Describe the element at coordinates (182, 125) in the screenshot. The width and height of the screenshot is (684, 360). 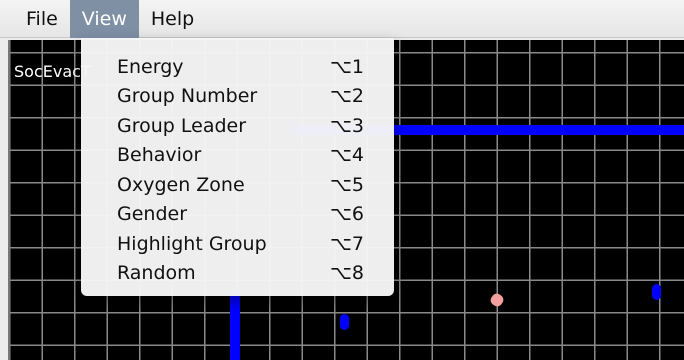
I see `menu-item-label: Group Leader` at that location.